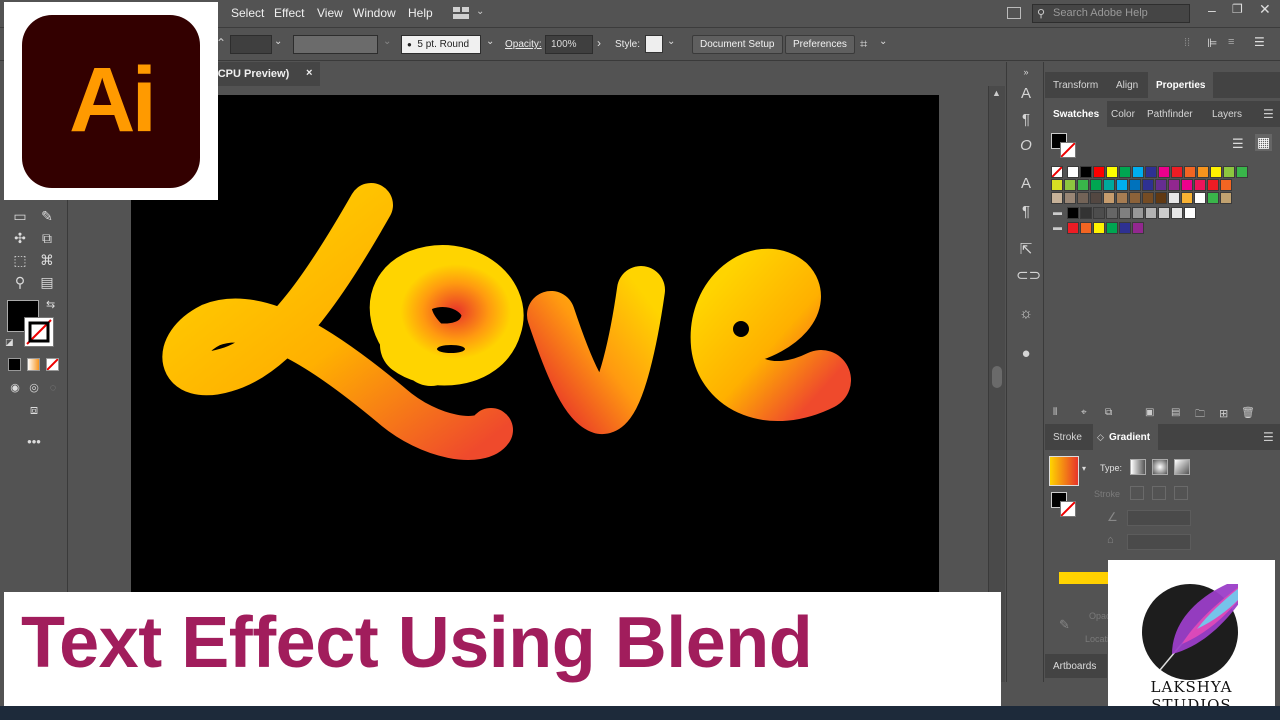  I want to click on stroke-weight-field, so click(251, 44).